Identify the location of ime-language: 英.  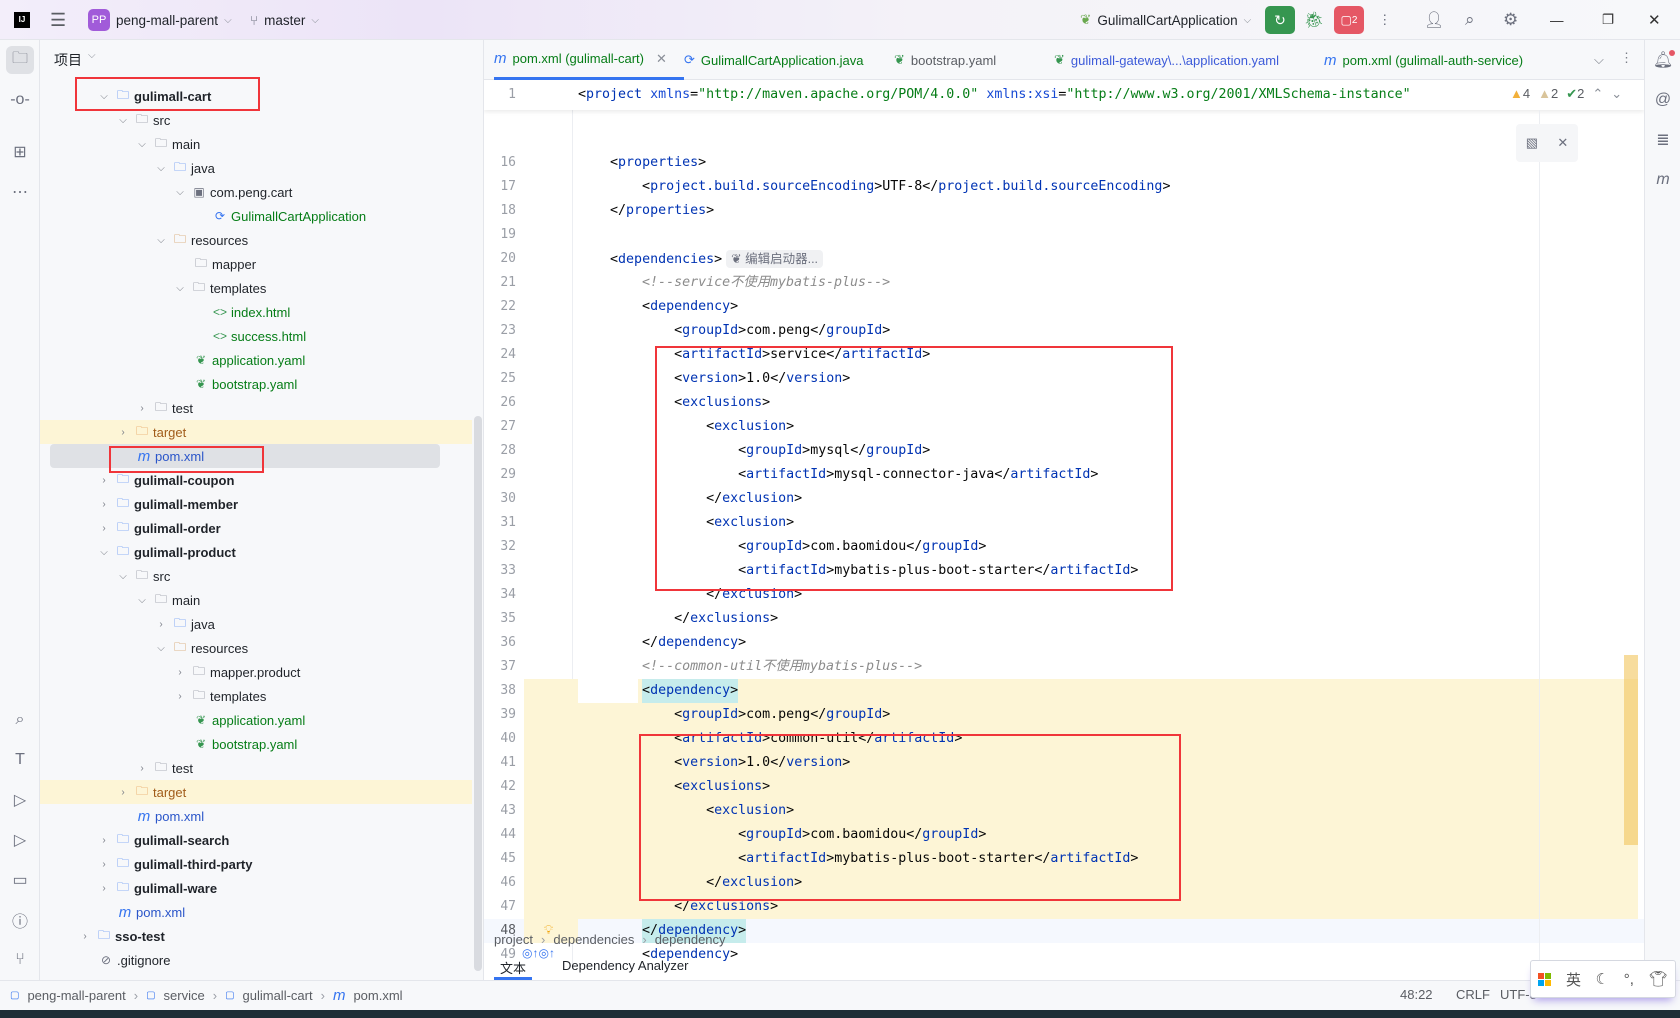
(1573, 979).